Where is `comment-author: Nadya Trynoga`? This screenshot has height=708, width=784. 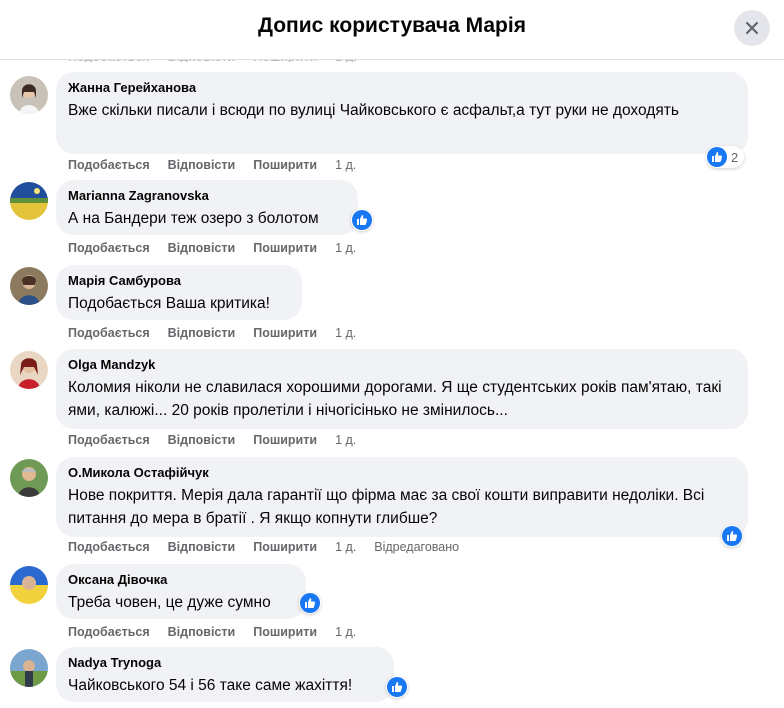 comment-author: Nadya Trynoga is located at coordinates (225, 662).